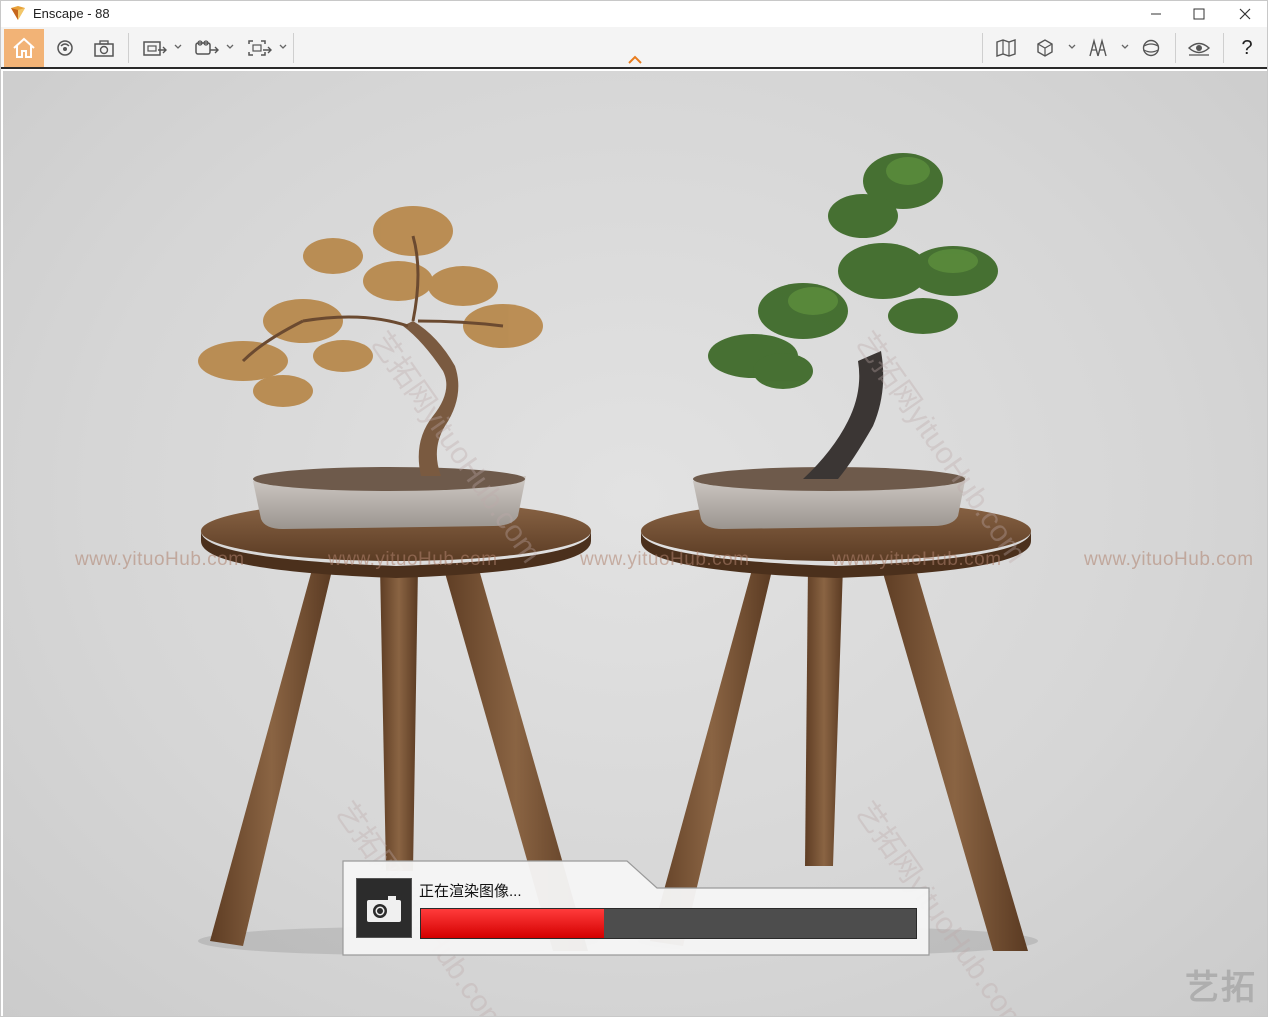  I want to click on visual-settings-button, so click(1199, 48).